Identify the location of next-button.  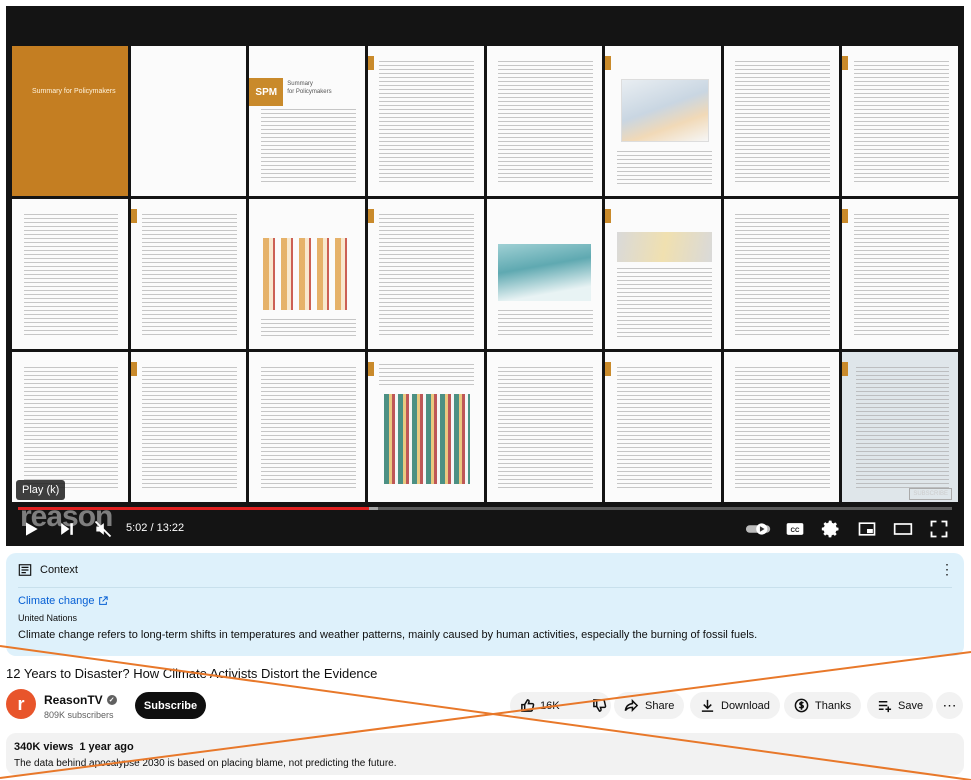
(67, 529).